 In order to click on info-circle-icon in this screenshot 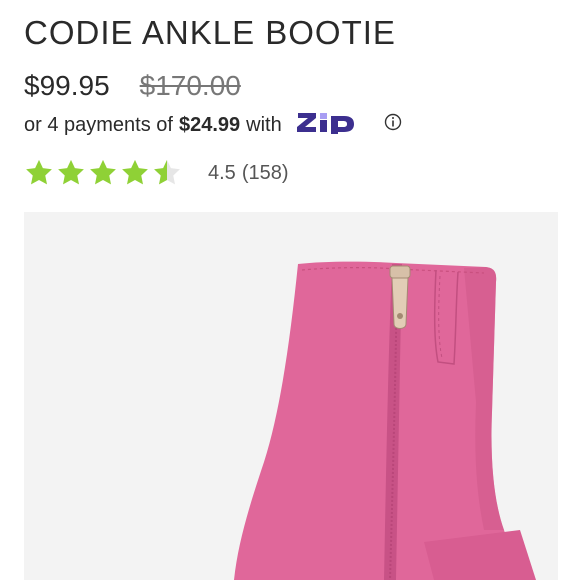, I will do `click(393, 125)`.